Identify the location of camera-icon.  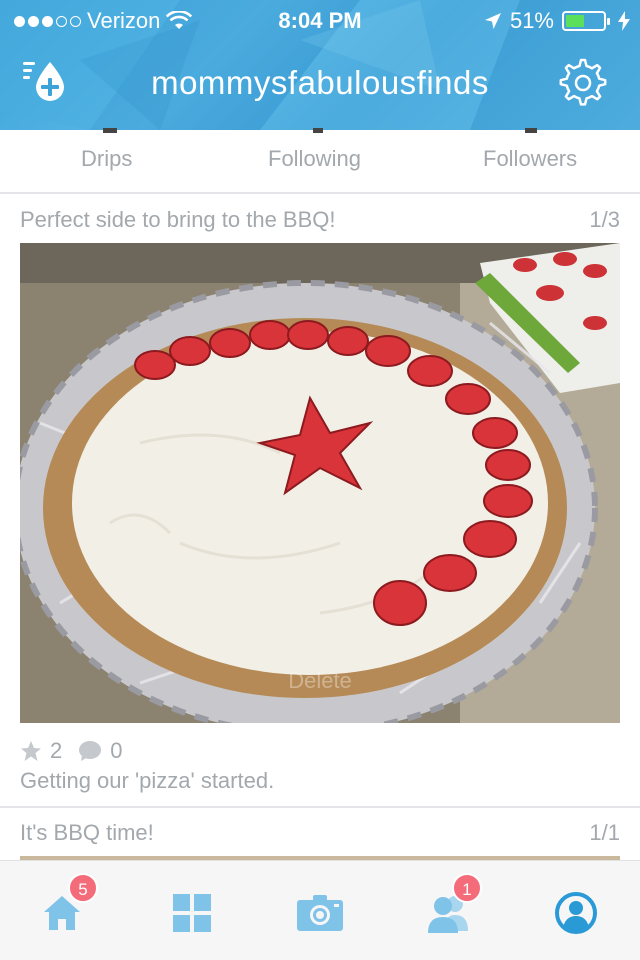
(320, 913).